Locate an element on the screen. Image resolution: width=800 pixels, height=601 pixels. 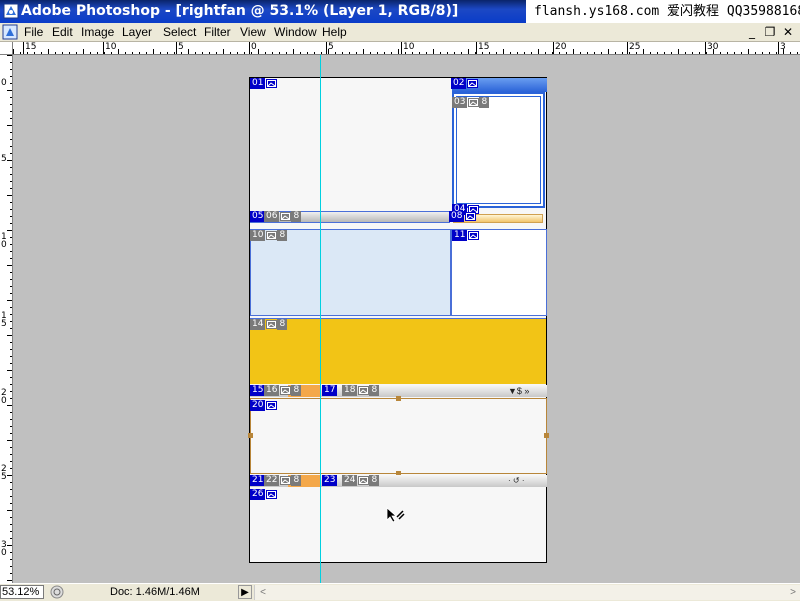
horizontal-scrollbar: < > is located at coordinates (527, 592).